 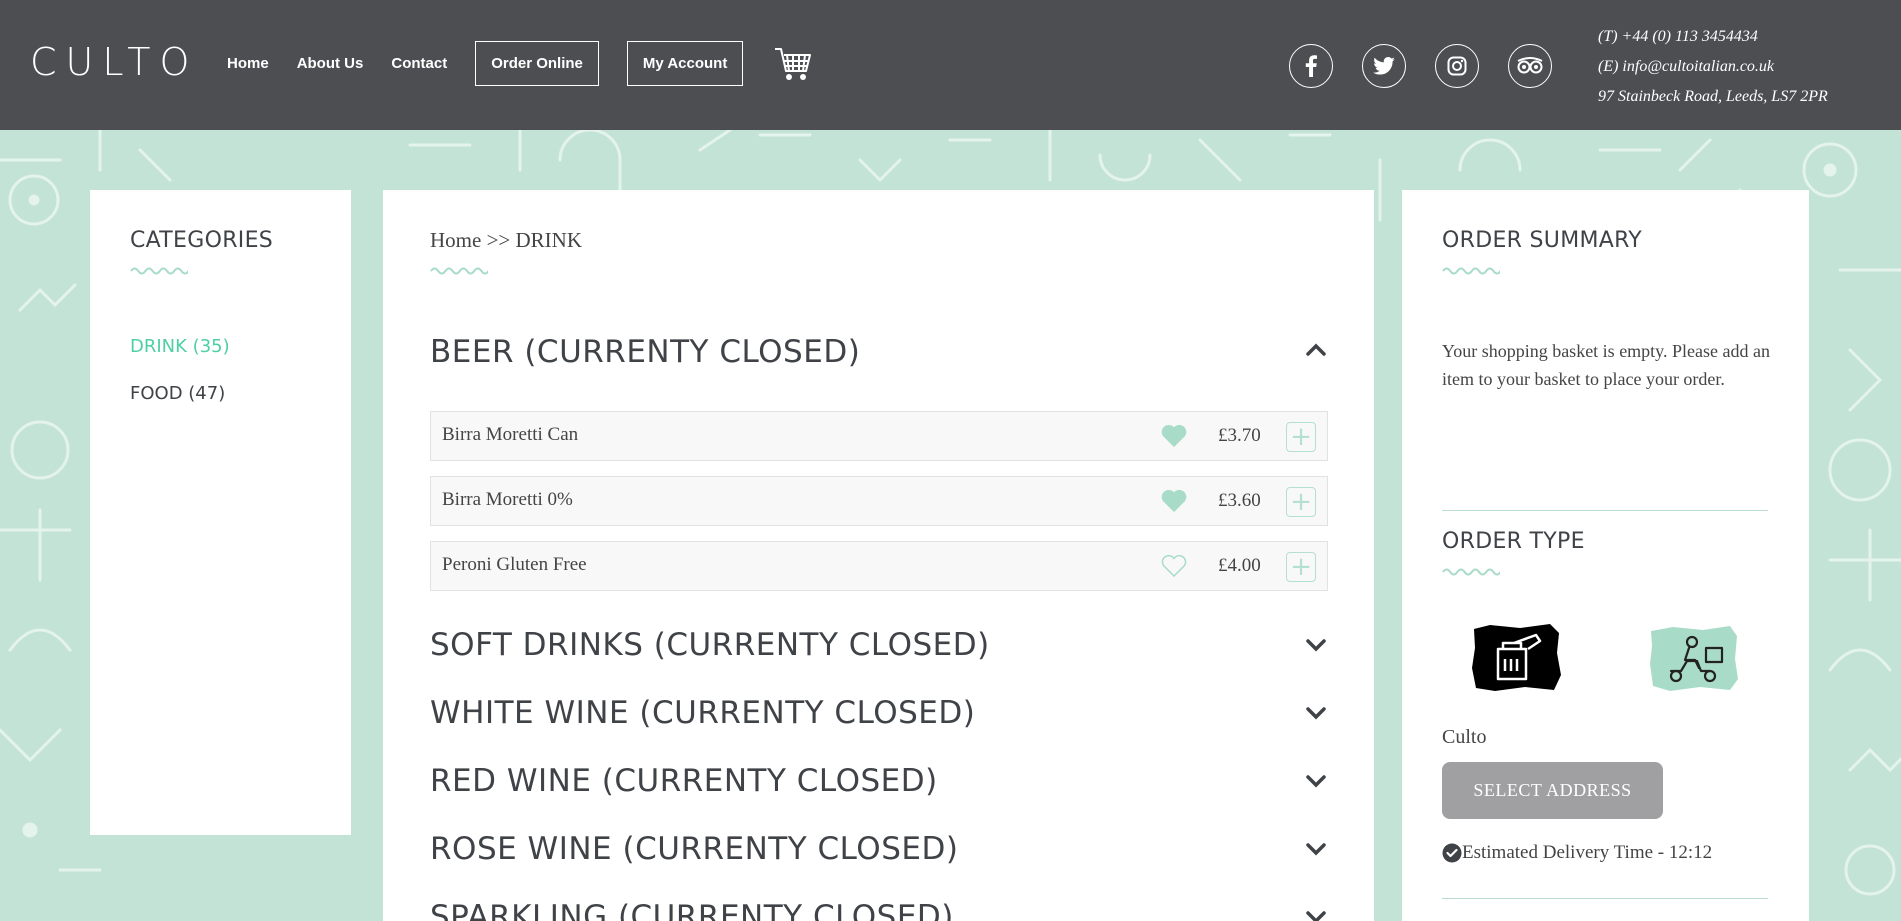 I want to click on instagram-icon, so click(x=1457, y=66).